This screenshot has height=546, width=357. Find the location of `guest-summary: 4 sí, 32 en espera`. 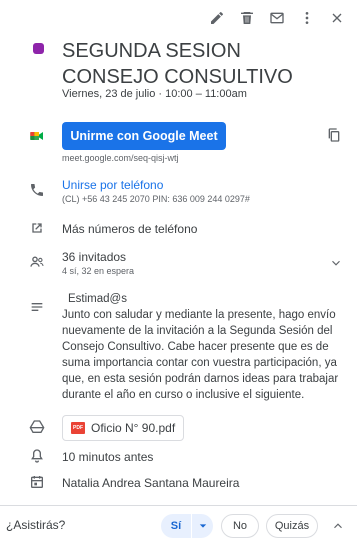

guest-summary: 4 sí, 32 en espera is located at coordinates (98, 271).